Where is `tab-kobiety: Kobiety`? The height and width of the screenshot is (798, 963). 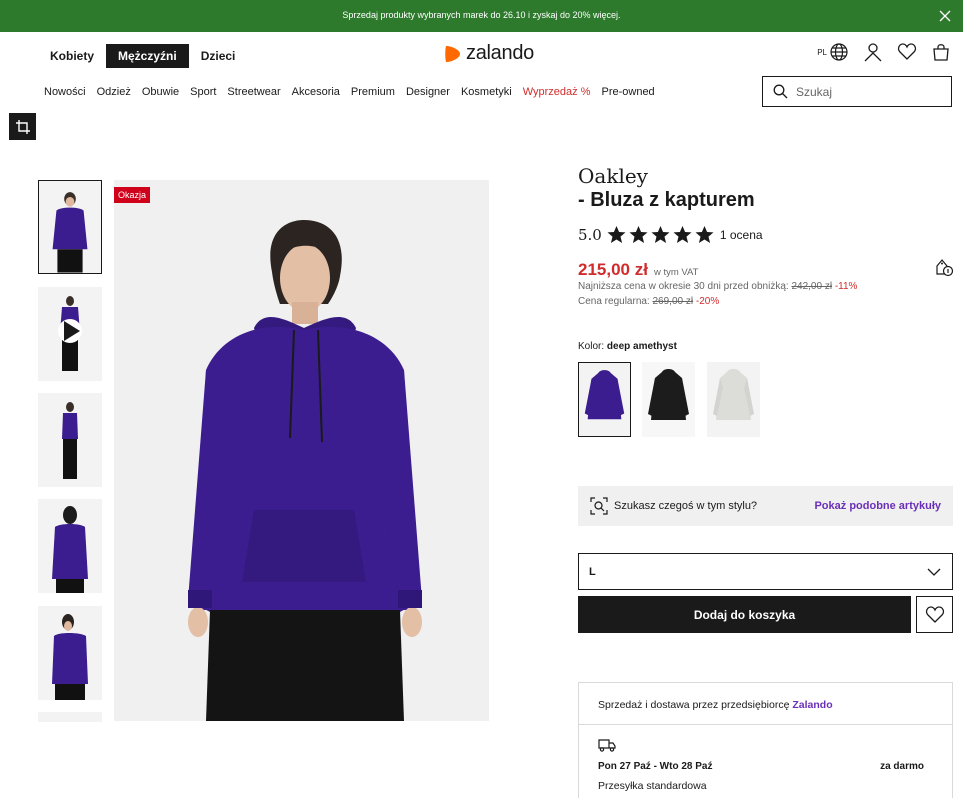 tab-kobiety: Kobiety is located at coordinates (72, 56).